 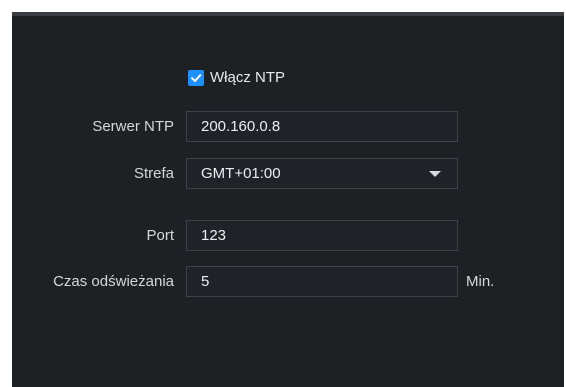 What do you see at coordinates (241, 173) in the screenshot?
I see `time-zone-value: GMT+01:00` at bounding box center [241, 173].